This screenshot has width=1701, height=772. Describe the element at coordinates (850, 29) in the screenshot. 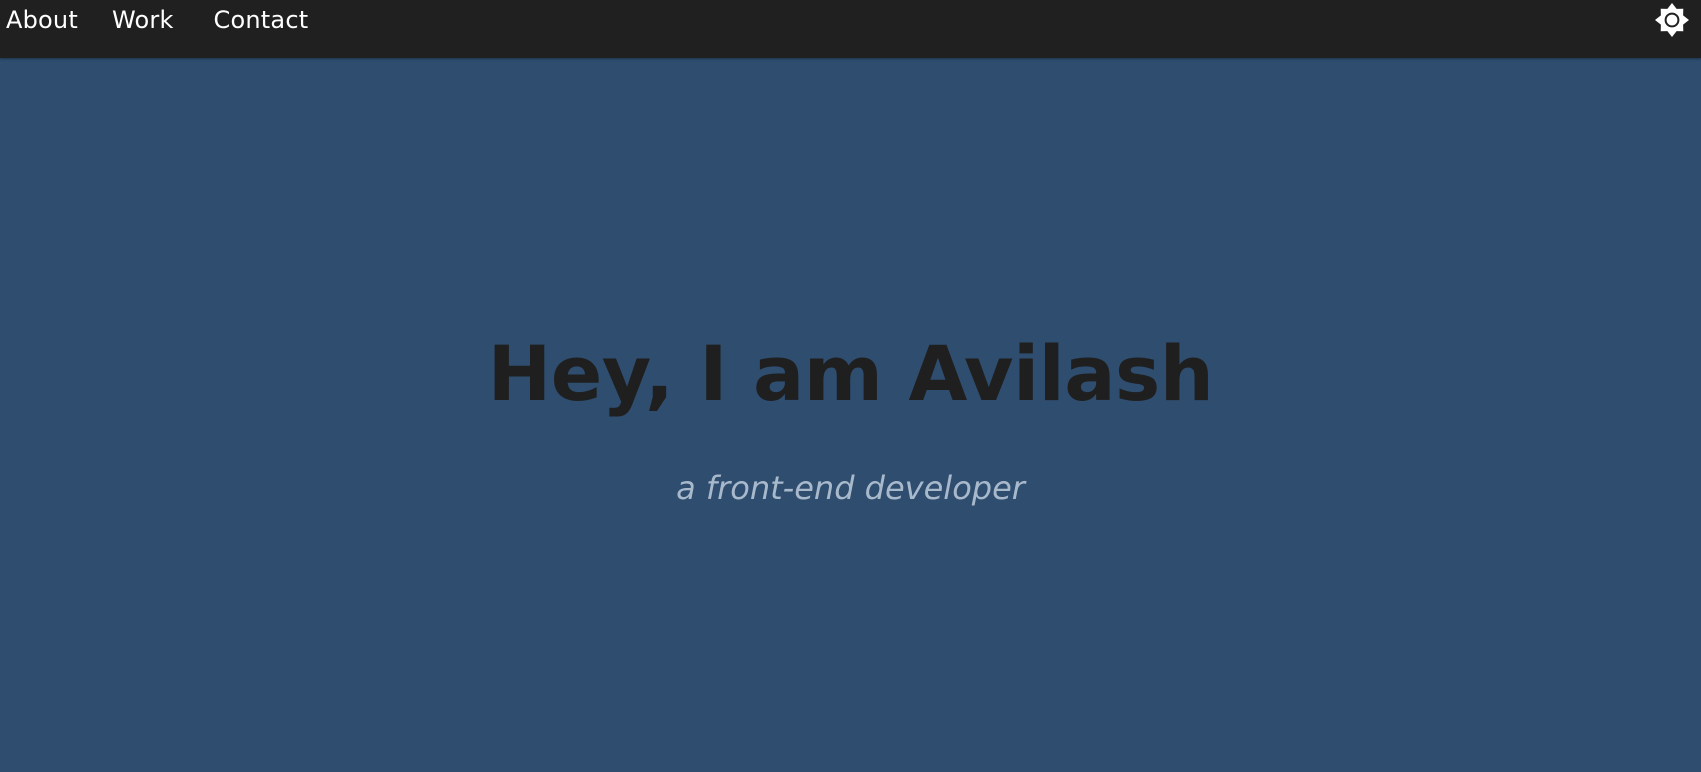

I see `top-navbar: About Work Contact` at that location.